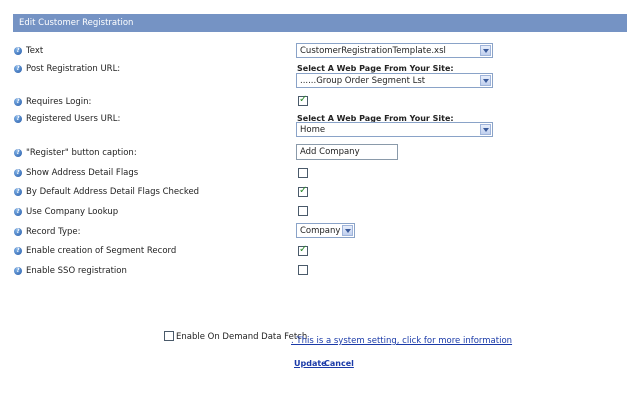 The image size is (640, 396). I want to click on field-label: Requires Login:, so click(59, 102).